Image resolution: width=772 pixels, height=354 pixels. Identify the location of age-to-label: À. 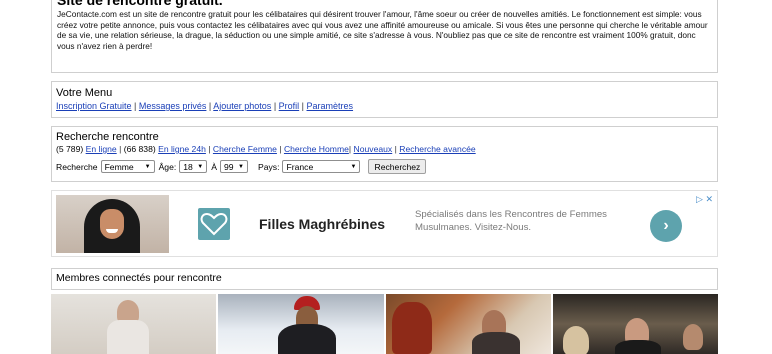
(214, 166).